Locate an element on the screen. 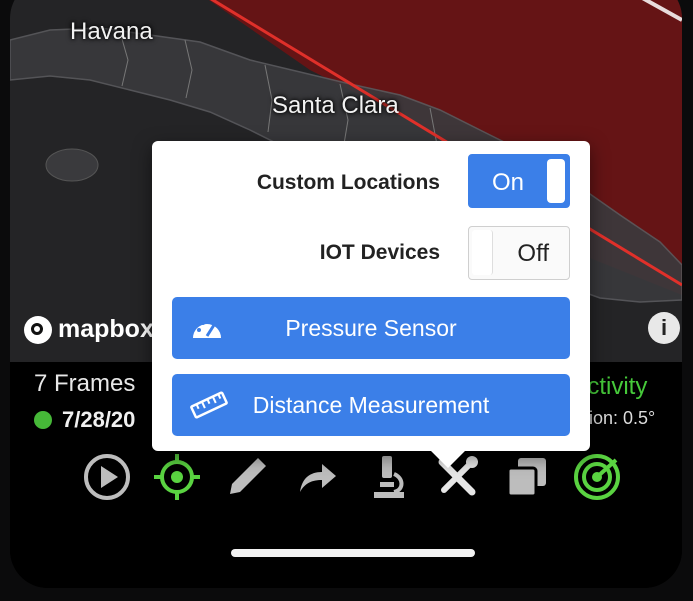 The height and width of the screenshot is (601, 693). pressure-sensor-button: Pressure Sensor is located at coordinates (371, 328).